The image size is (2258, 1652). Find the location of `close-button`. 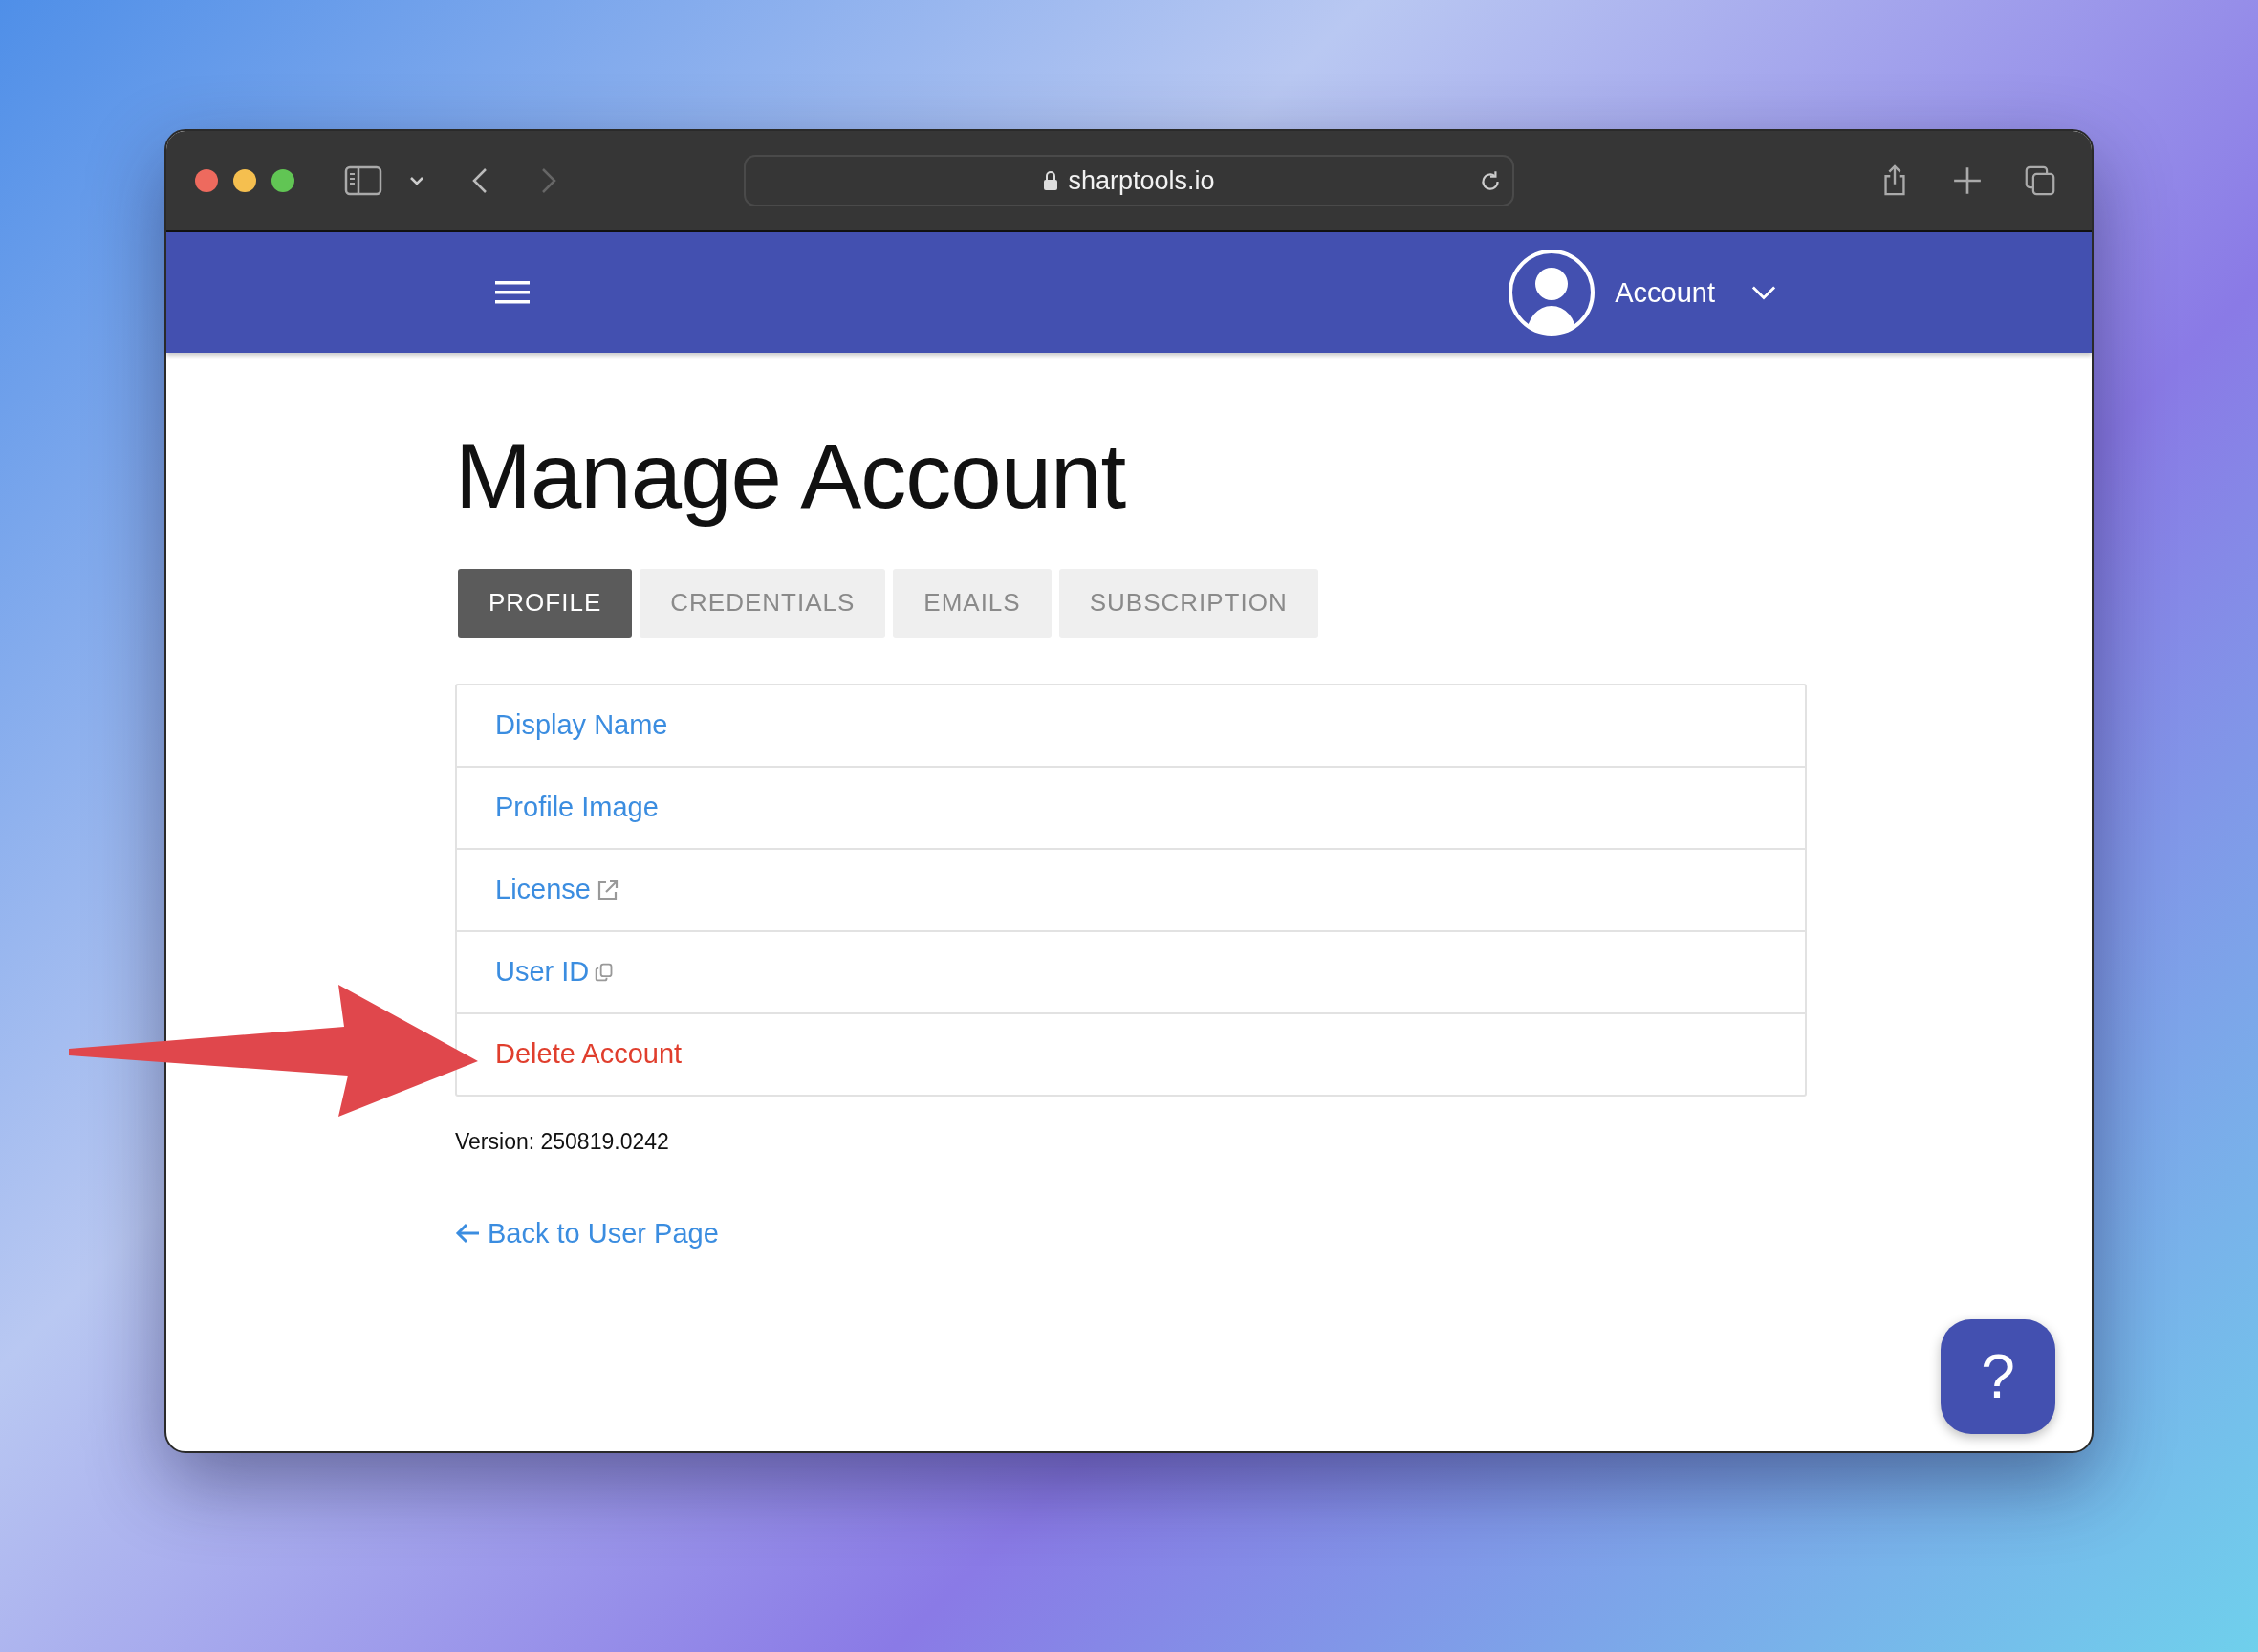

close-button is located at coordinates (207, 180).